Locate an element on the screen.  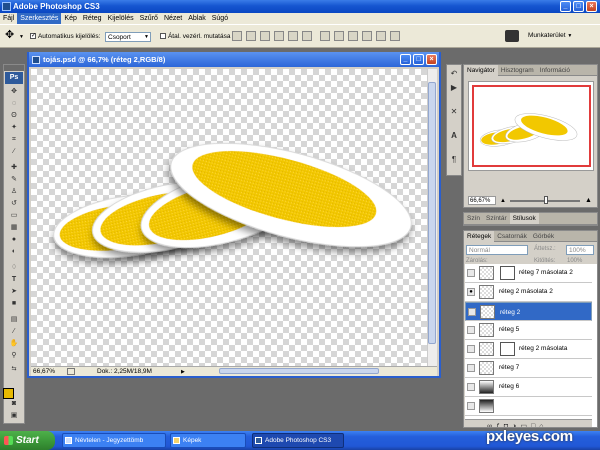
screen-mode-icon: ▣ is located at coordinates (14, 415).